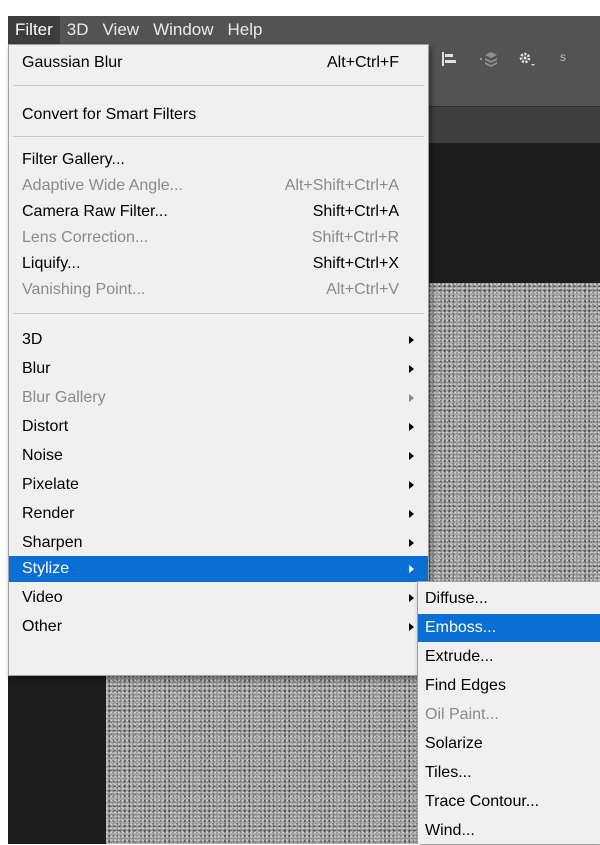 Image resolution: width=600 pixels, height=845 pixels. What do you see at coordinates (355, 211) in the screenshot?
I see `menu-item-shortcut: Shift+Ctrl+A` at bounding box center [355, 211].